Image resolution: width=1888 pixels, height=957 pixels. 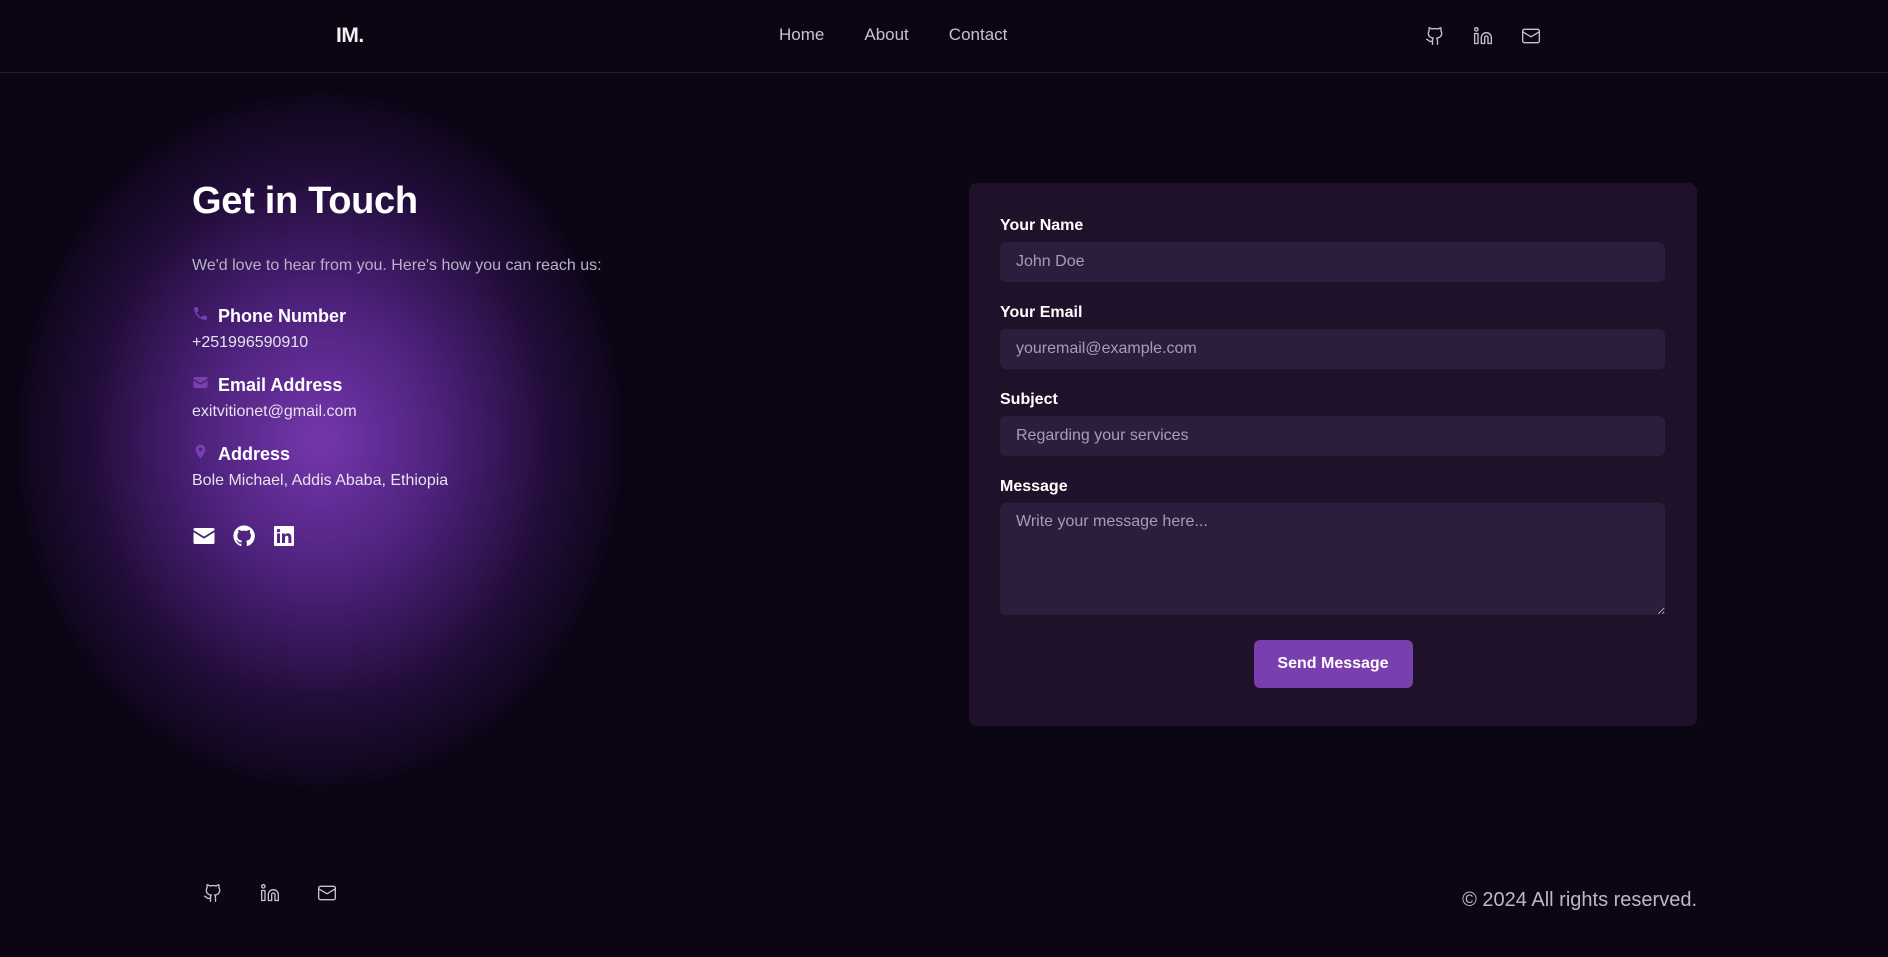 What do you see at coordinates (320, 480) in the screenshot?
I see `address-value: Bole Michael, Addis Ababa, Ethiopia` at bounding box center [320, 480].